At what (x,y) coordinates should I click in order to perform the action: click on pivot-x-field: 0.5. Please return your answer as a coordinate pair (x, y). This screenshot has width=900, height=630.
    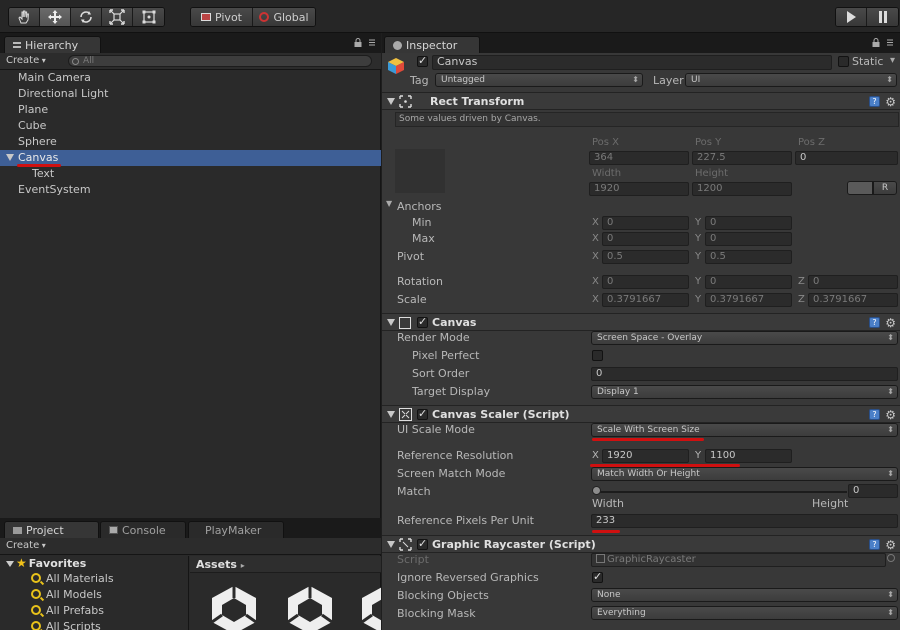
    Looking at the image, I should click on (645, 257).